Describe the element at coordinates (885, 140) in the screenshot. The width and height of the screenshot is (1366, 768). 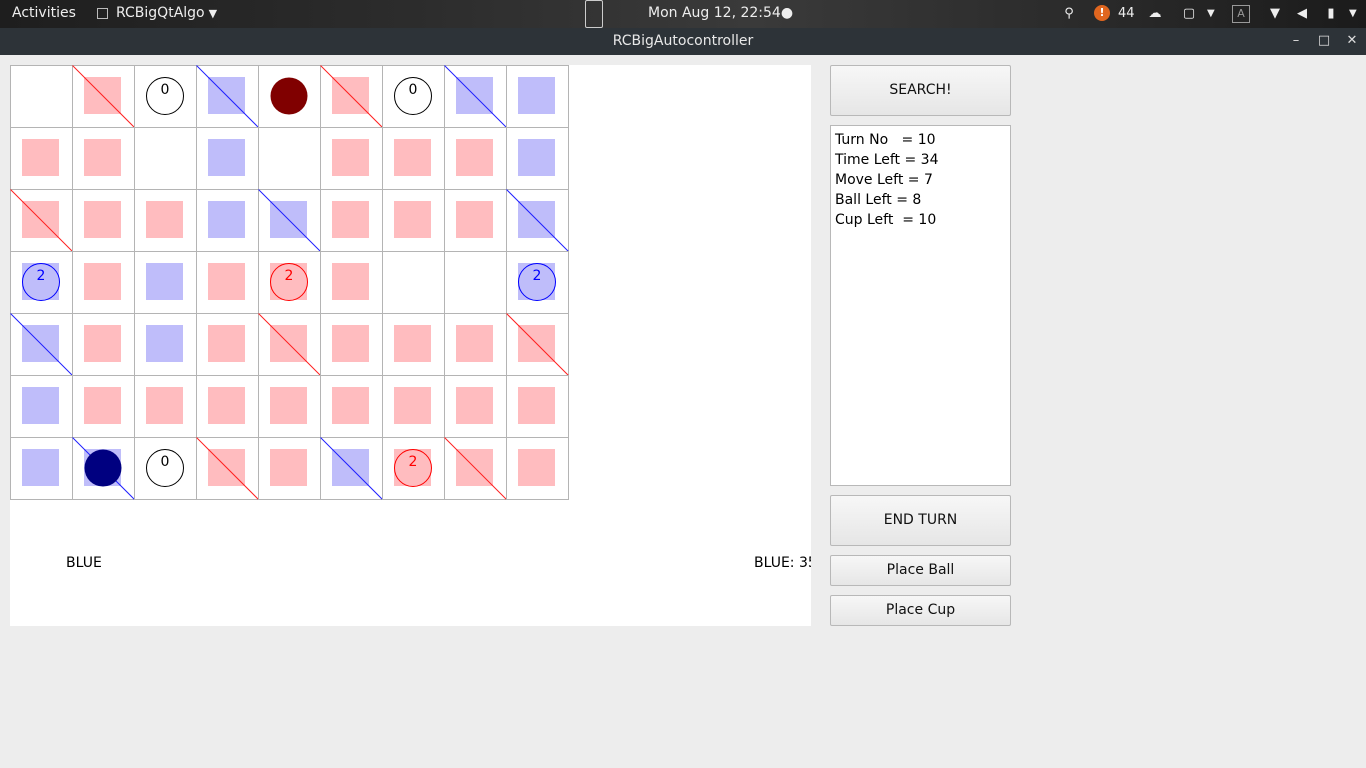
I see `turn-number-line: Turn No = 10` at that location.